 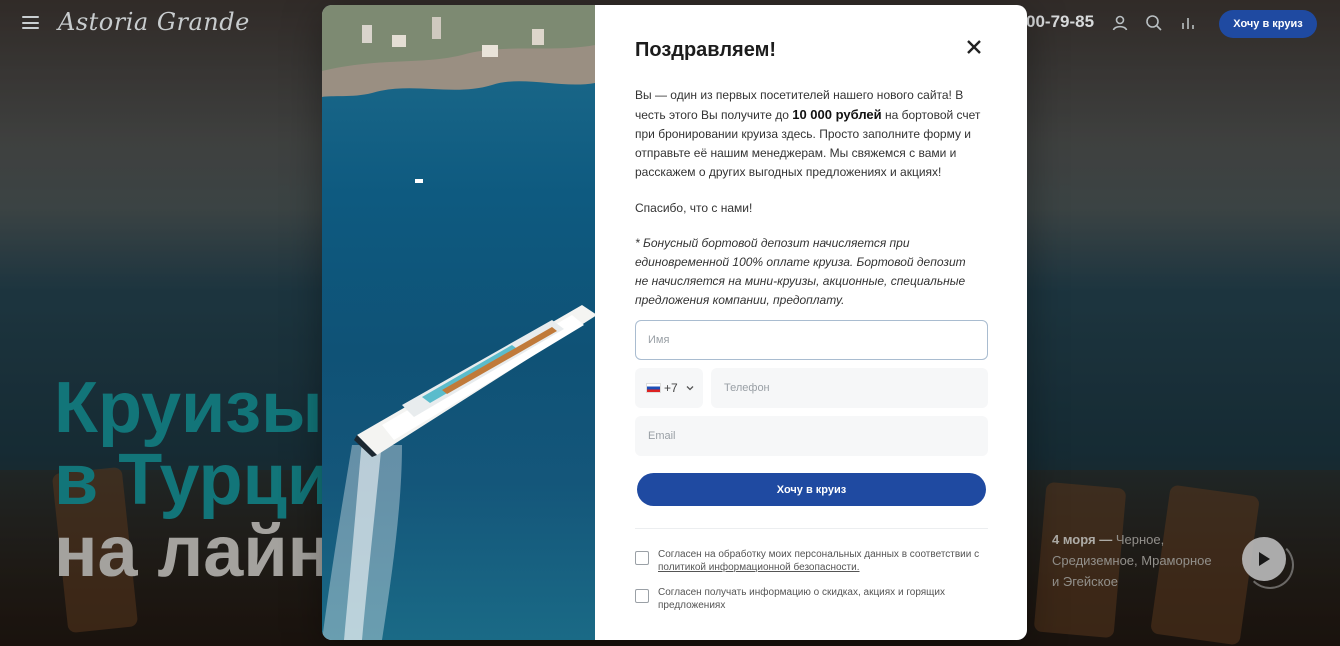 I want to click on header-cta-button: Хочу в круиз, so click(x=1268, y=24).